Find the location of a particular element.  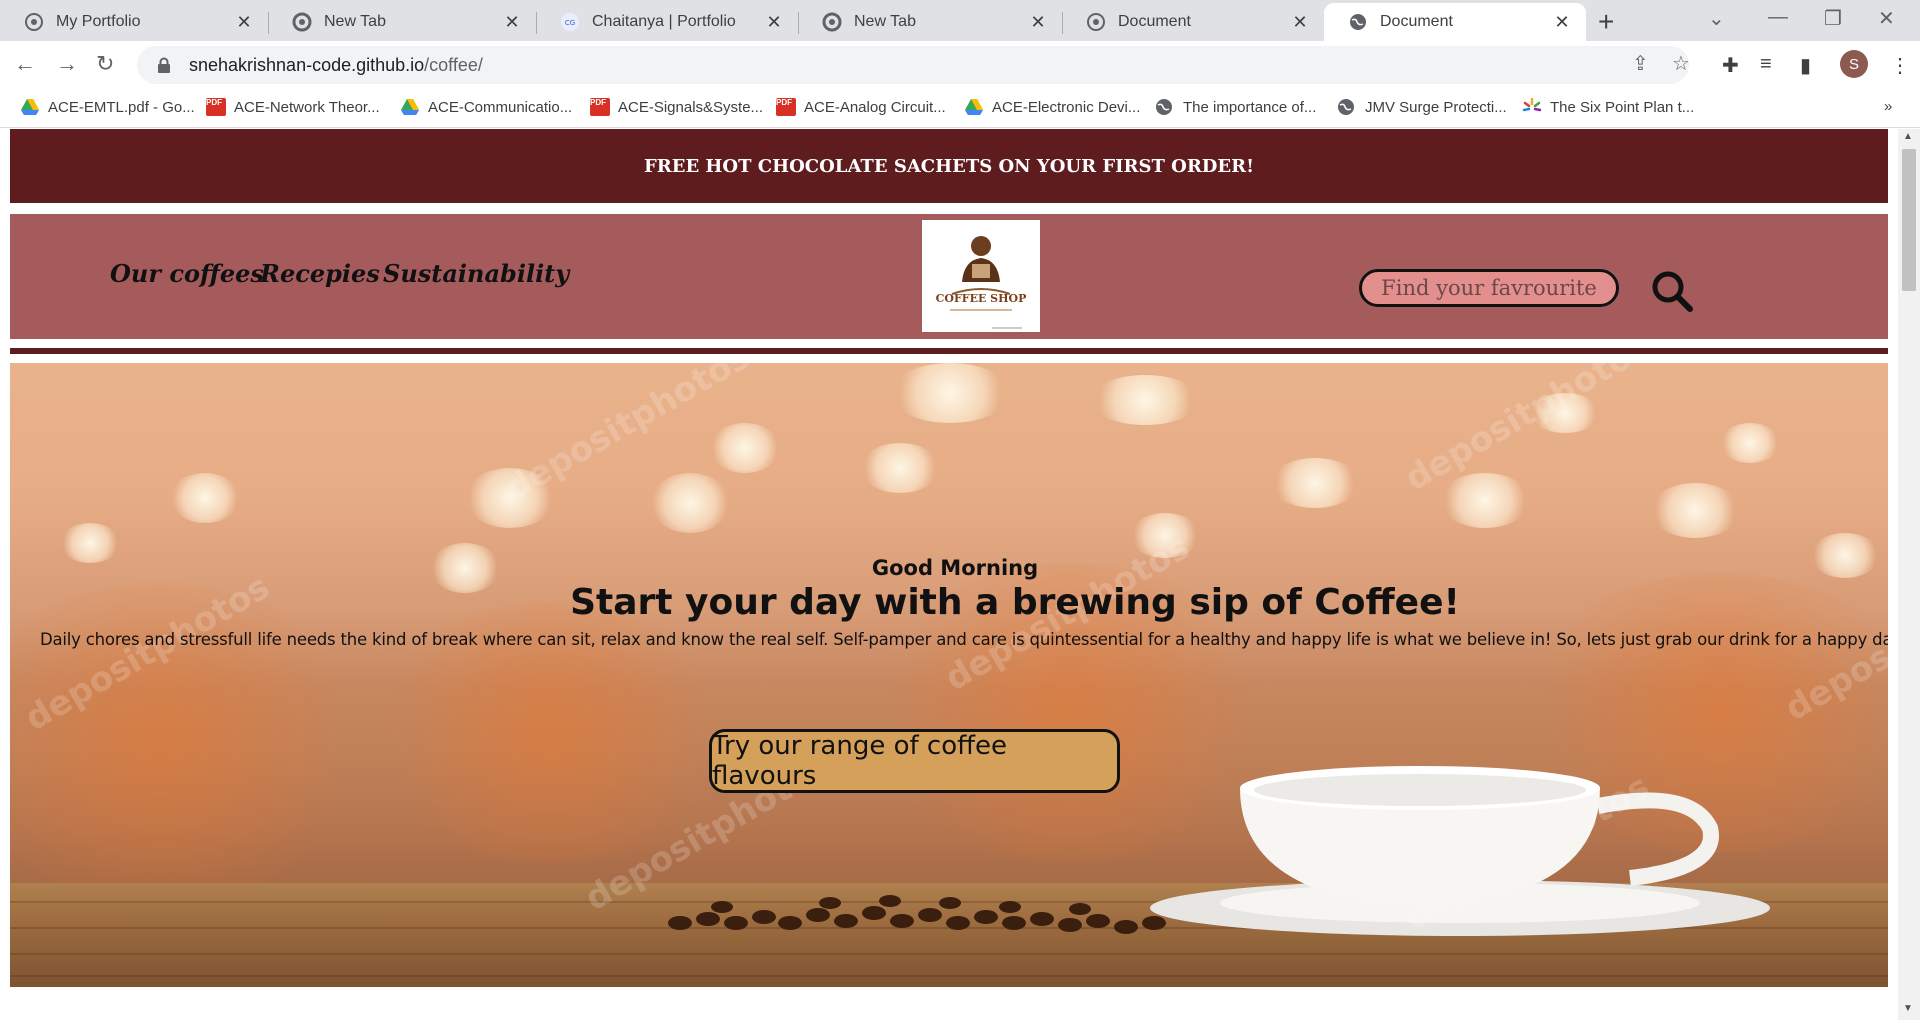

tab-search-chevron-icon: ⌄ is located at coordinates (1716, 18).